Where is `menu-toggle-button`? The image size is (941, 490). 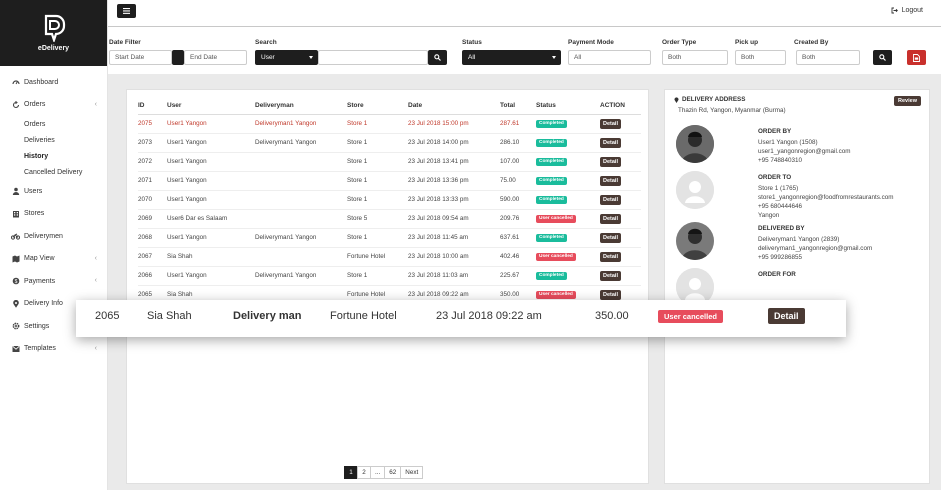
menu-toggle-button is located at coordinates (126, 11).